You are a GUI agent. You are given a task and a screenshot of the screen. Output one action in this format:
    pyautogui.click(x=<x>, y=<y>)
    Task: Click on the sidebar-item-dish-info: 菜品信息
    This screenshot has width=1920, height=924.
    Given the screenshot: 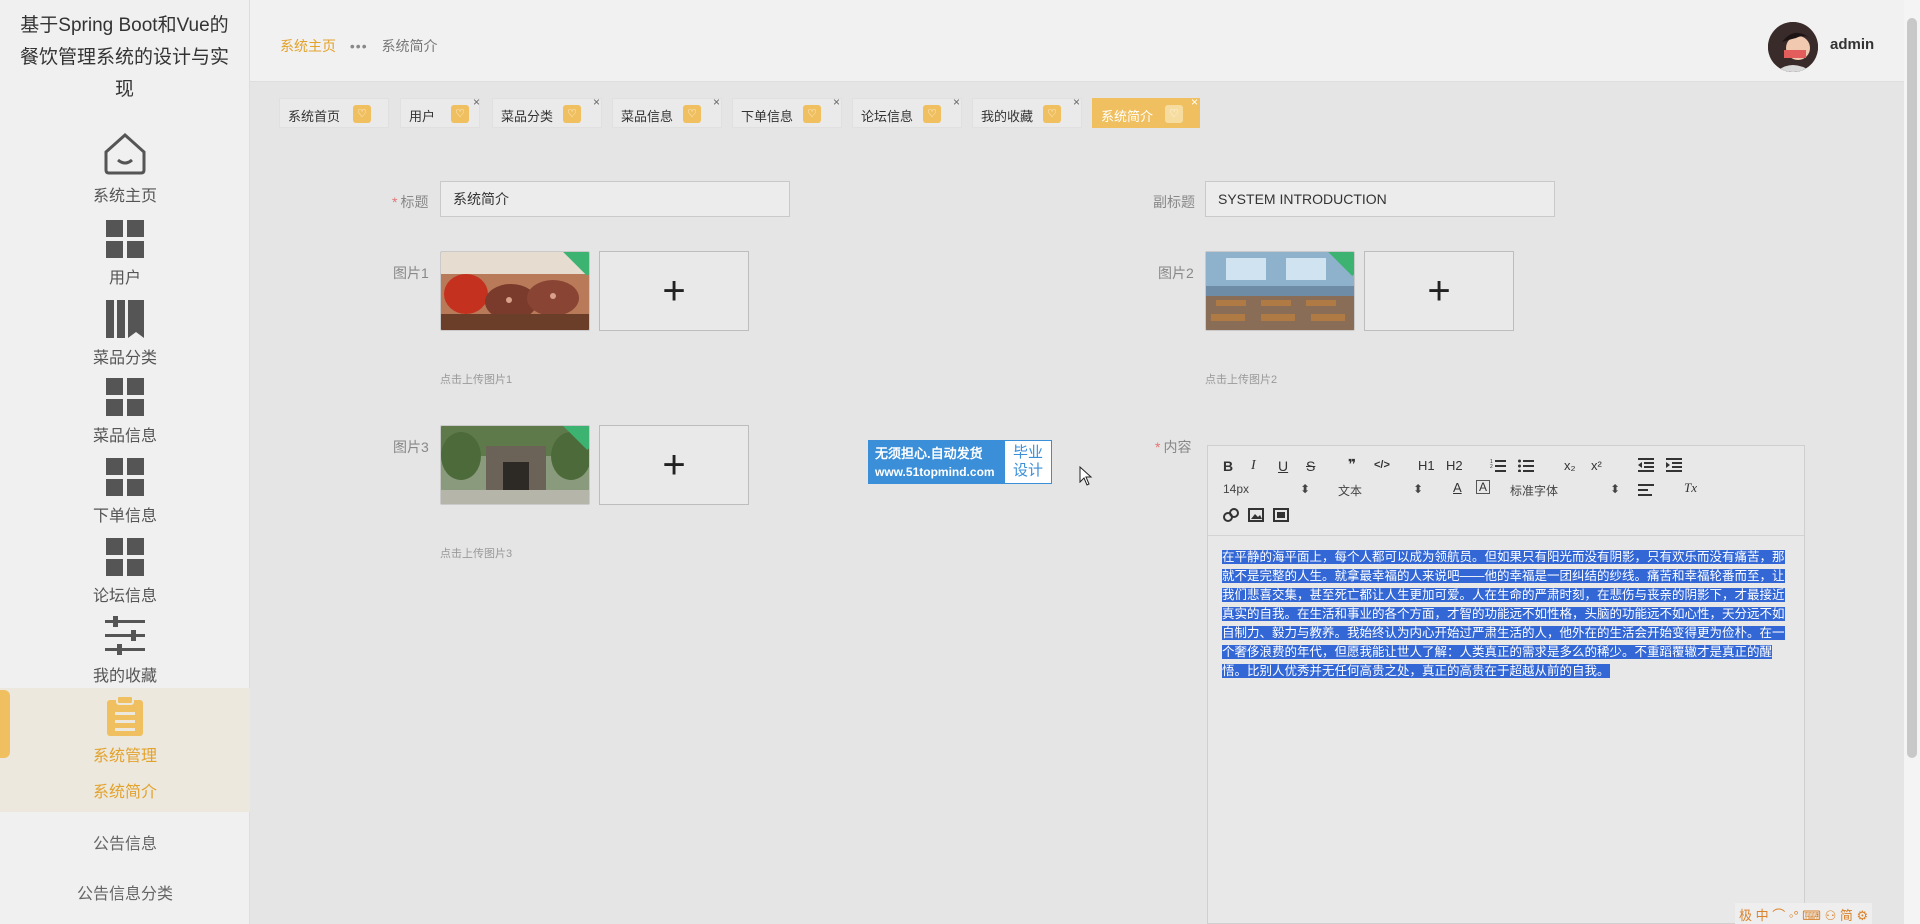 What is the action you would take?
    pyautogui.click(x=125, y=412)
    